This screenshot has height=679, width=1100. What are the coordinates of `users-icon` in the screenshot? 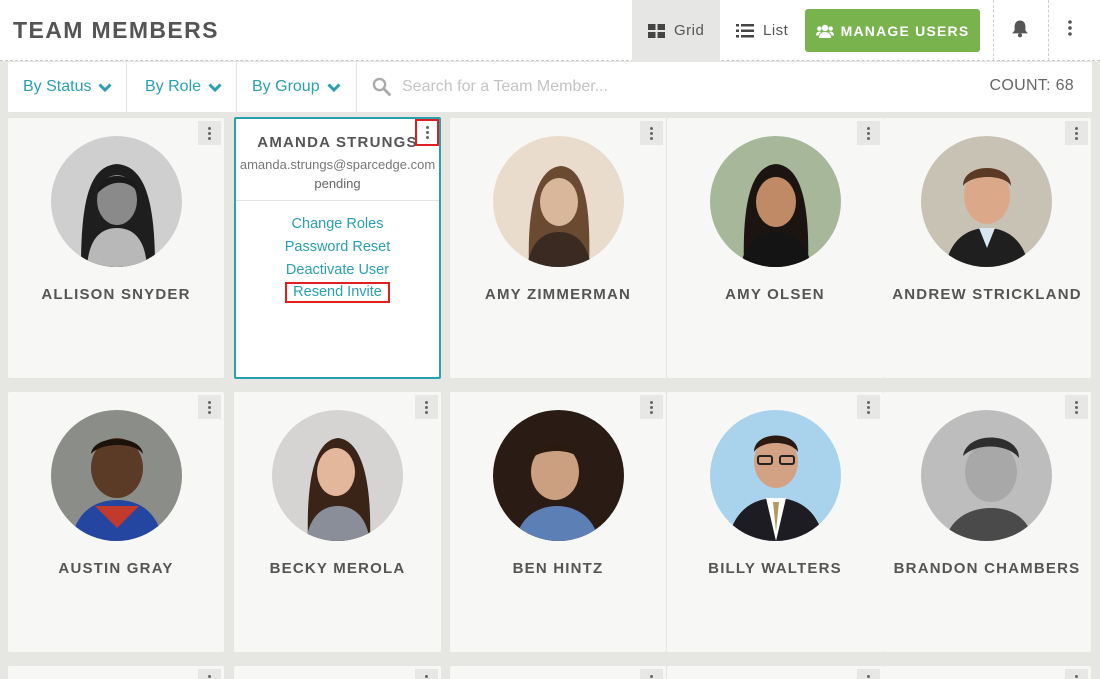 It's located at (824, 31).